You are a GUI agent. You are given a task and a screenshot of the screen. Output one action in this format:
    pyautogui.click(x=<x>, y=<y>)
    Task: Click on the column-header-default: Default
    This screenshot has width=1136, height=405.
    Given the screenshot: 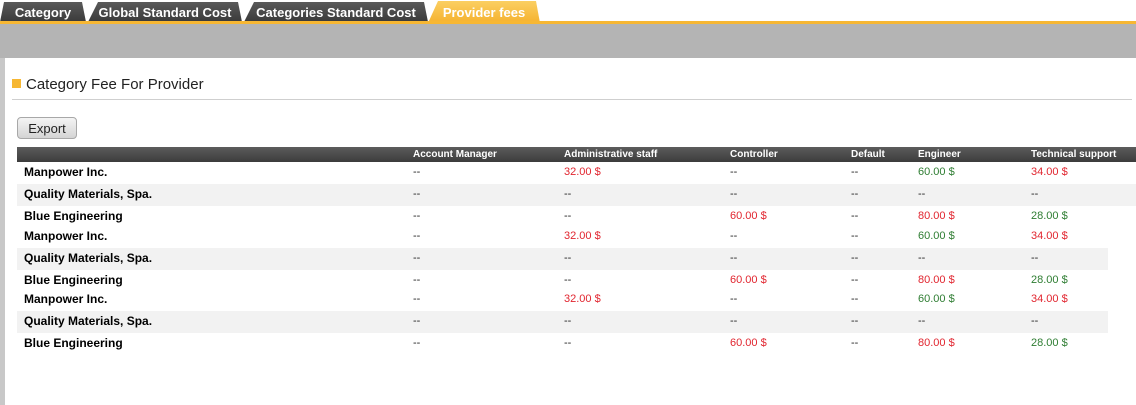 What is the action you would take?
    pyautogui.click(x=868, y=154)
    